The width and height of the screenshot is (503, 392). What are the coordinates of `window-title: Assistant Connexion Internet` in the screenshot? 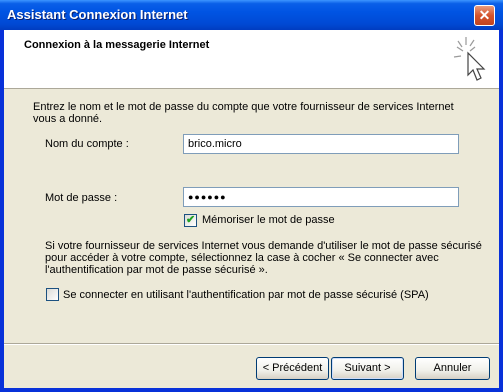 It's located at (97, 14).